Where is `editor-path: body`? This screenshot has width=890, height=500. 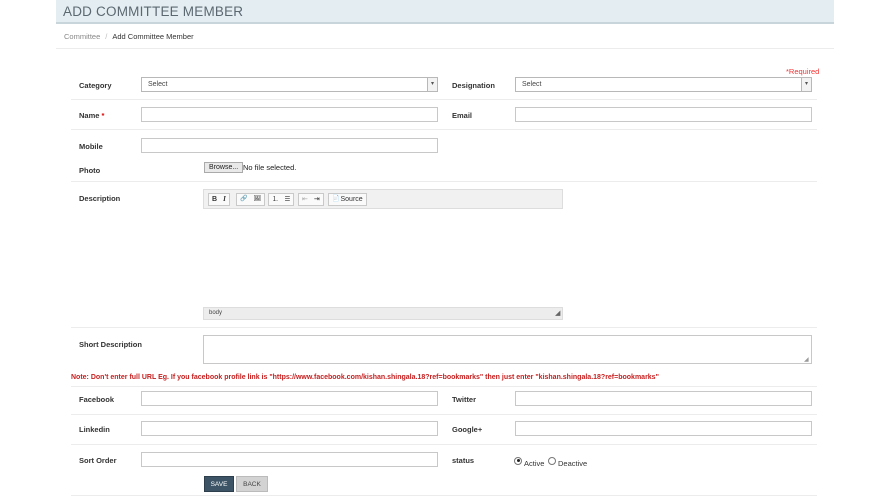
editor-path: body is located at coordinates (216, 313).